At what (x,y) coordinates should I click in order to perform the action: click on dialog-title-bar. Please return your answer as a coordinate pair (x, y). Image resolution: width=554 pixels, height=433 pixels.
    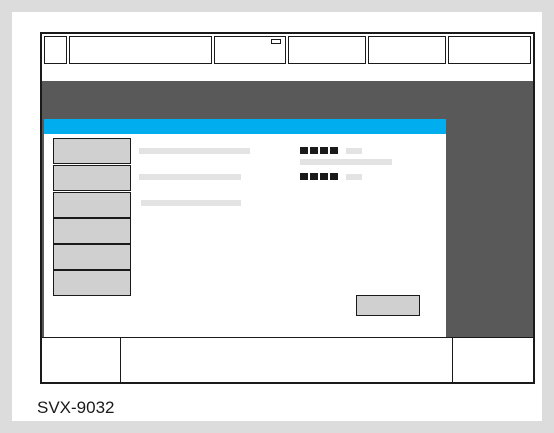
    Looking at the image, I should click on (245, 126).